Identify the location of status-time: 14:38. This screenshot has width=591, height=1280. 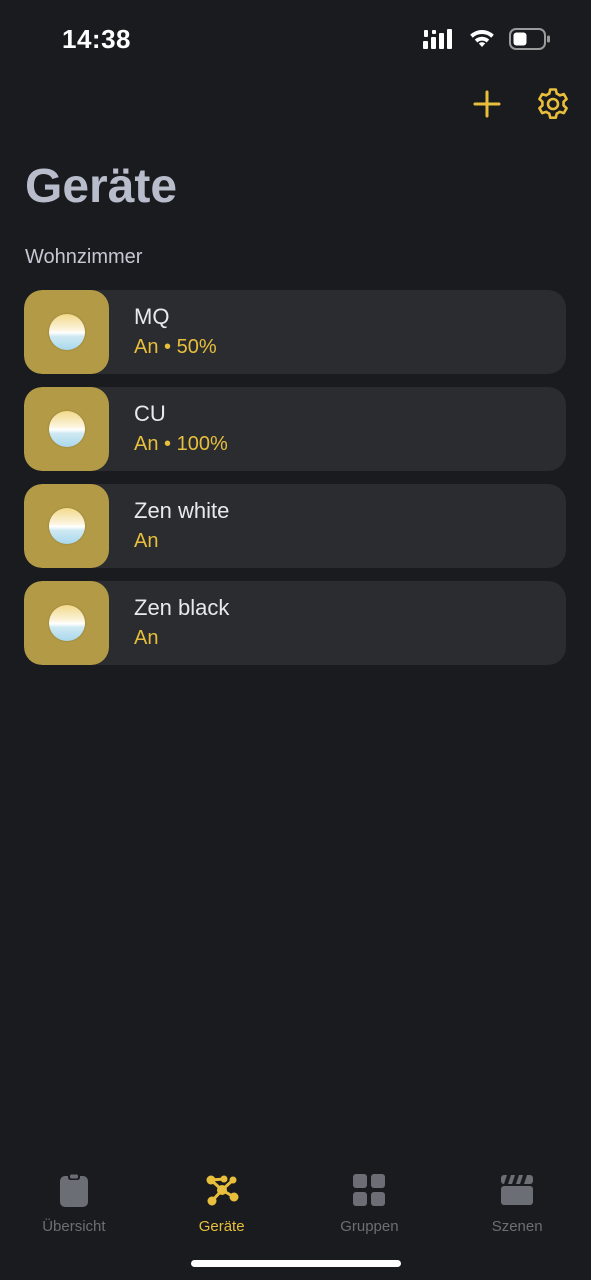
(96, 39).